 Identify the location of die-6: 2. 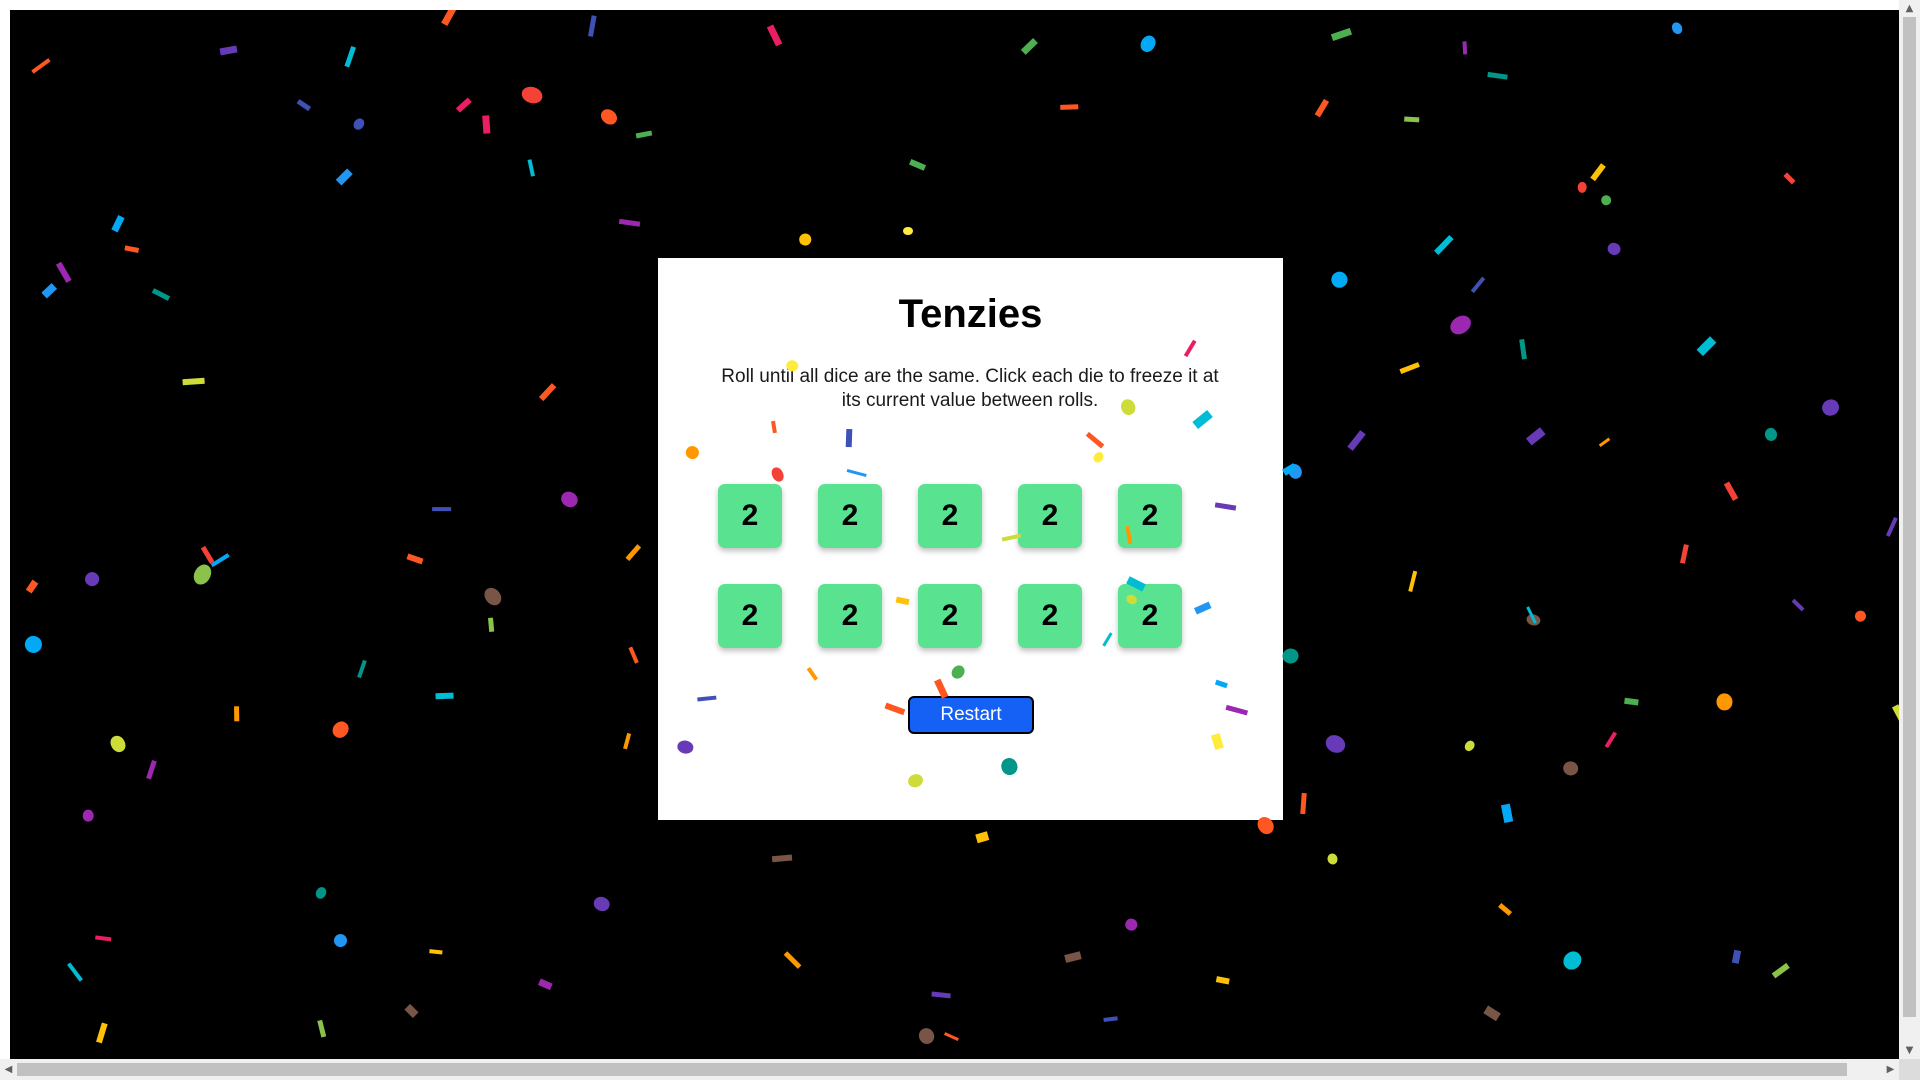
(750, 616).